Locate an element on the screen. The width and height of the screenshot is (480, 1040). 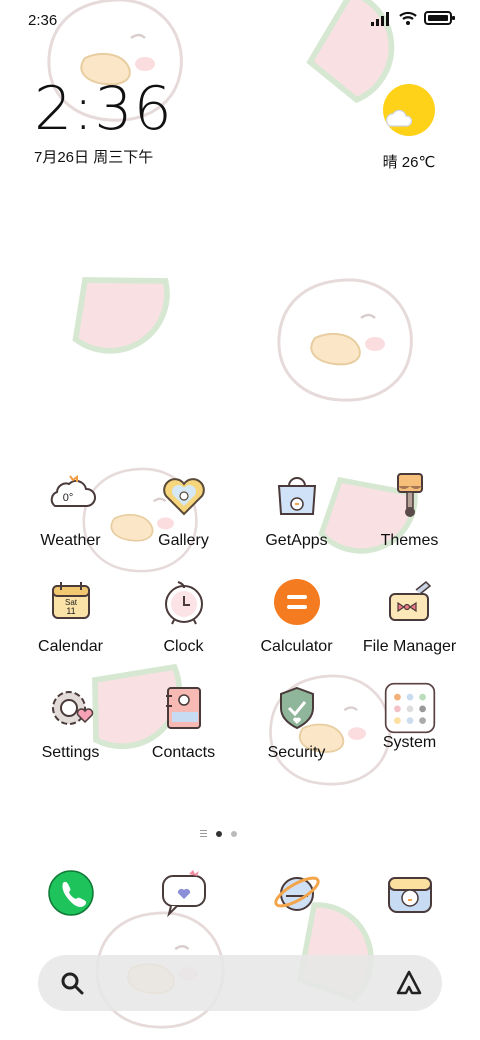
clock-widget: 2:36 7月26日 周三下午 is located at coordinates (103, 122).